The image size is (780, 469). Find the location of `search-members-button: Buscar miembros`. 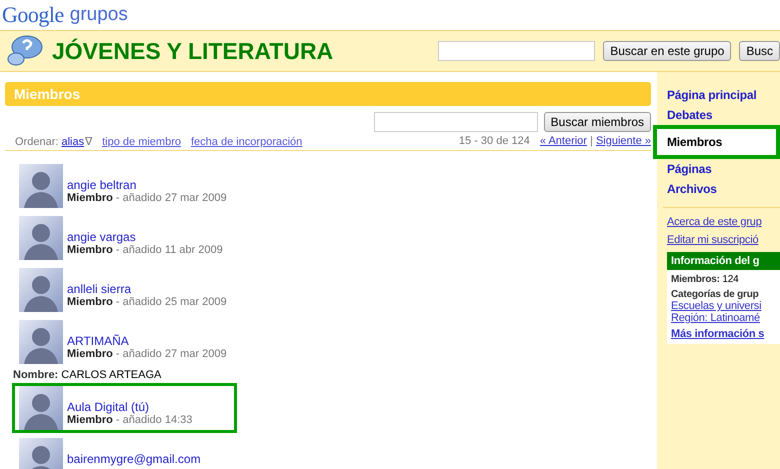

search-members-button: Buscar miembros is located at coordinates (597, 122).